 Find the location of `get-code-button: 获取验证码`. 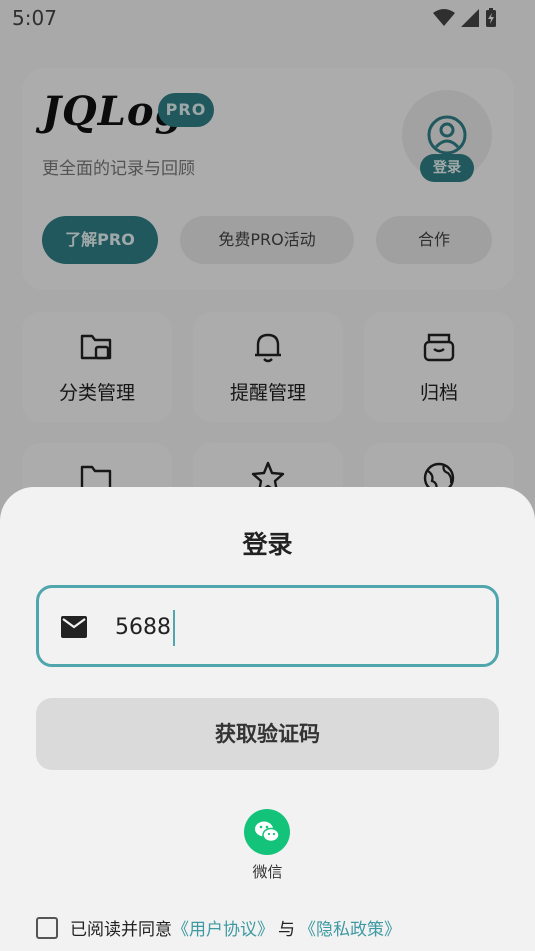

get-code-button: 获取验证码 is located at coordinates (267, 734).